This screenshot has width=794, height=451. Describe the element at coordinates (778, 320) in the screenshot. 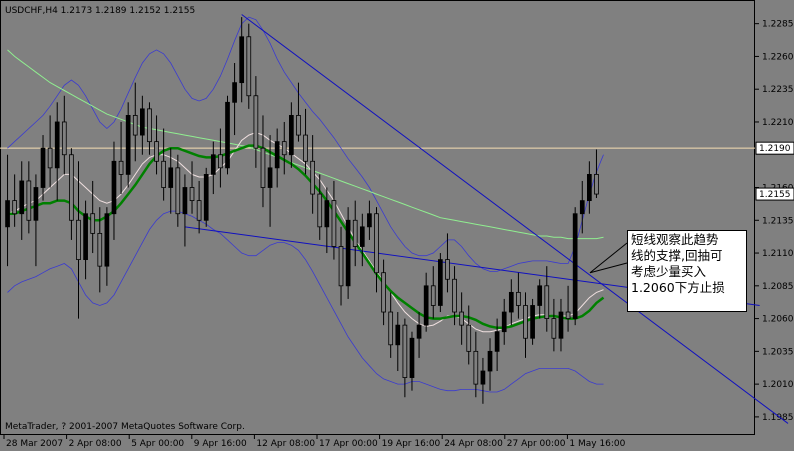

I see `y-tick-label: 1.2060` at that location.